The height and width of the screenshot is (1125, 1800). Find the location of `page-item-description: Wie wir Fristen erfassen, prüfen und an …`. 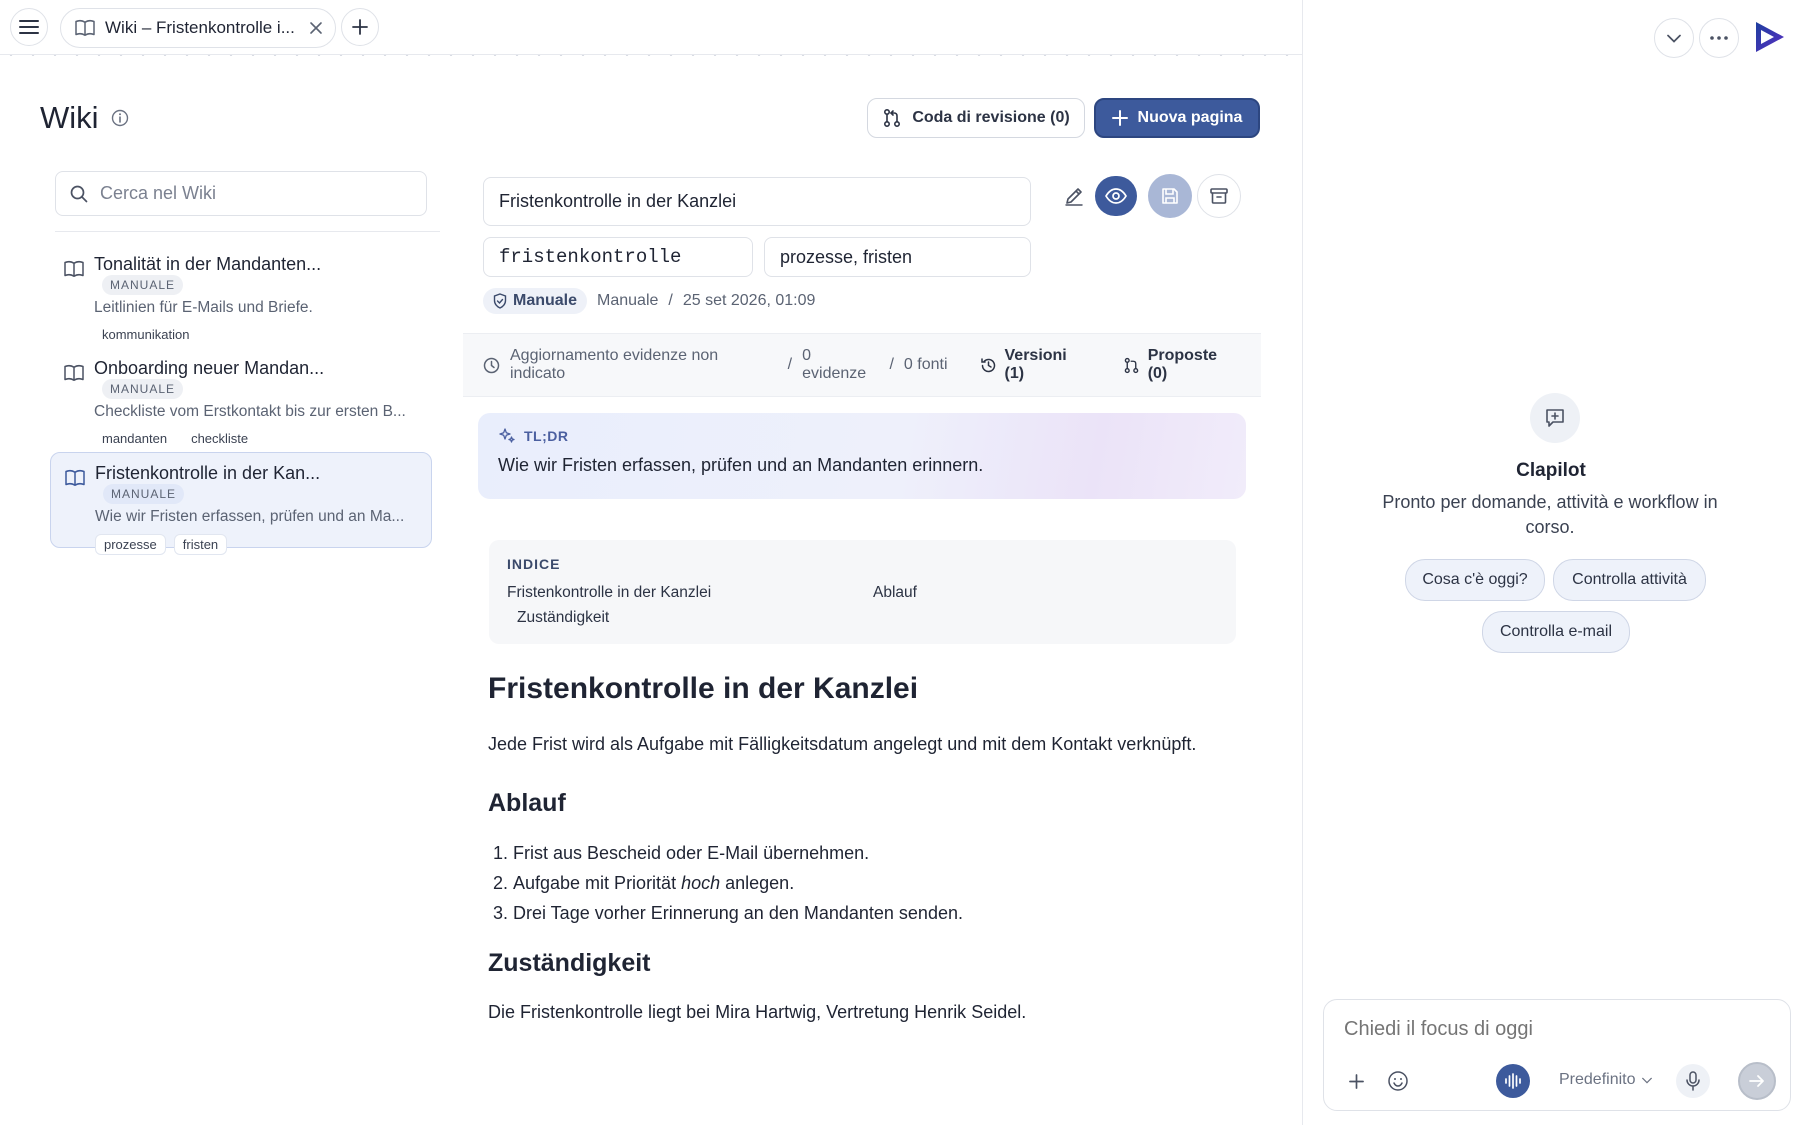

page-item-description: Wie wir Fristen erfassen, prüfen und an … is located at coordinates (250, 516).